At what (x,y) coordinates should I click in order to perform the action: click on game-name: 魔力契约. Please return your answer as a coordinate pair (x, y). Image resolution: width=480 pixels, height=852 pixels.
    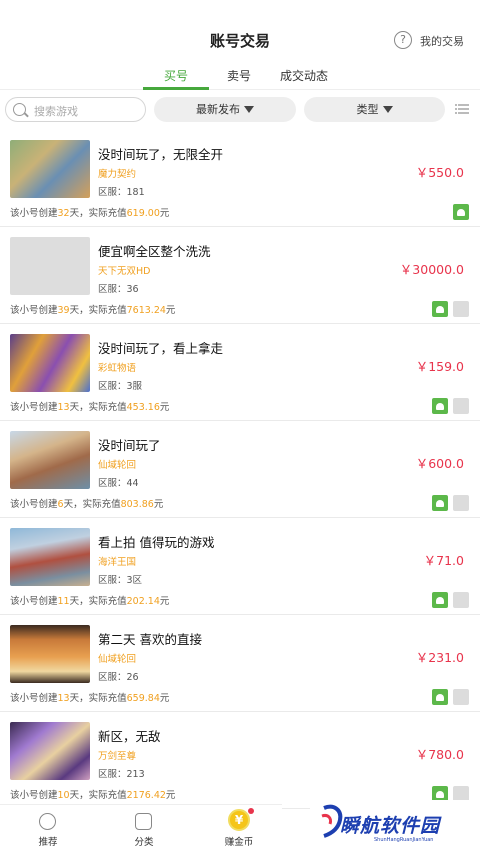
    Looking at the image, I should click on (117, 174).